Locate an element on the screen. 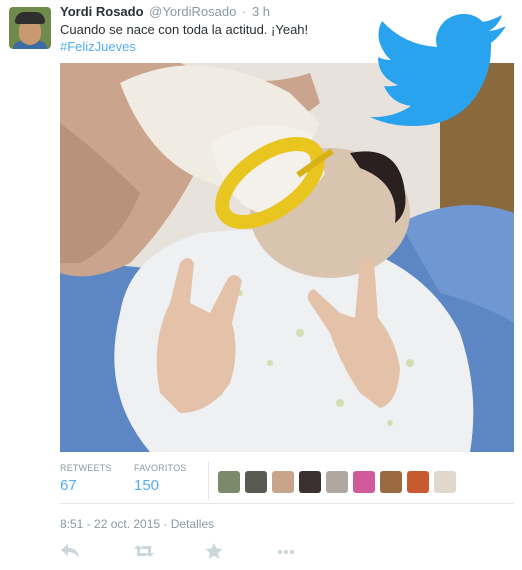 The height and width of the screenshot is (570, 522). retweets-label: RETWEETS is located at coordinates (86, 468).